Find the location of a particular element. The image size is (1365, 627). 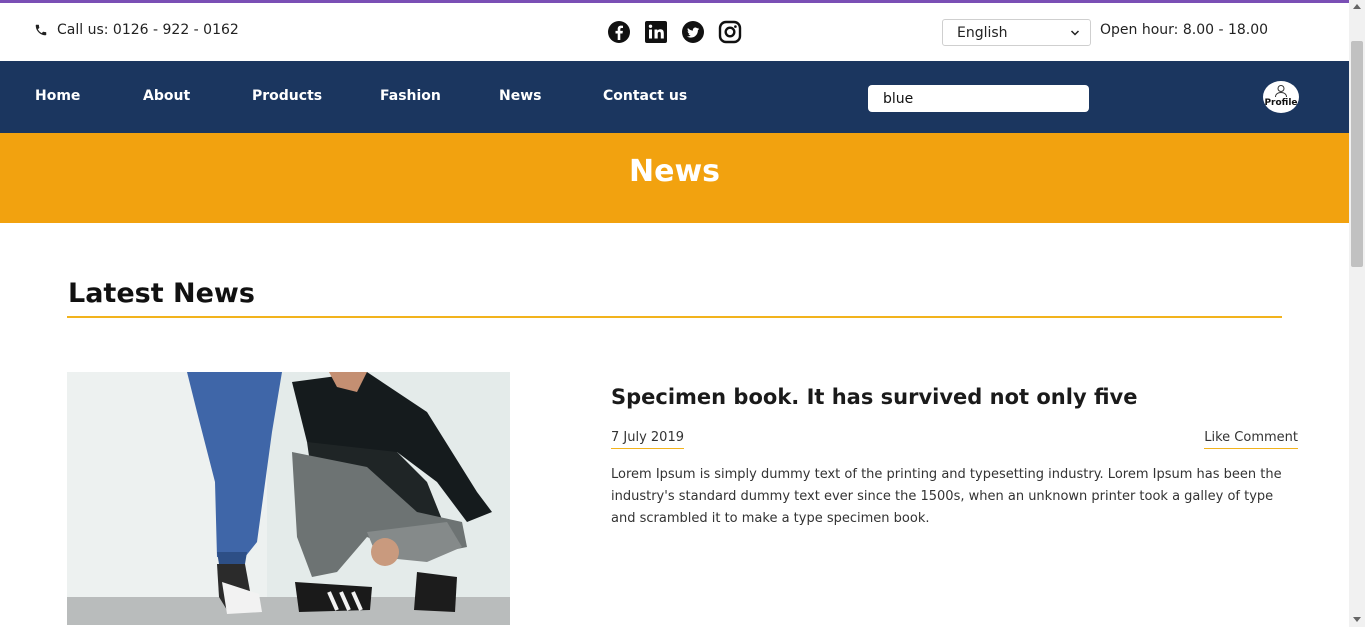

nav-item-fashion: Fashion is located at coordinates (410, 96).